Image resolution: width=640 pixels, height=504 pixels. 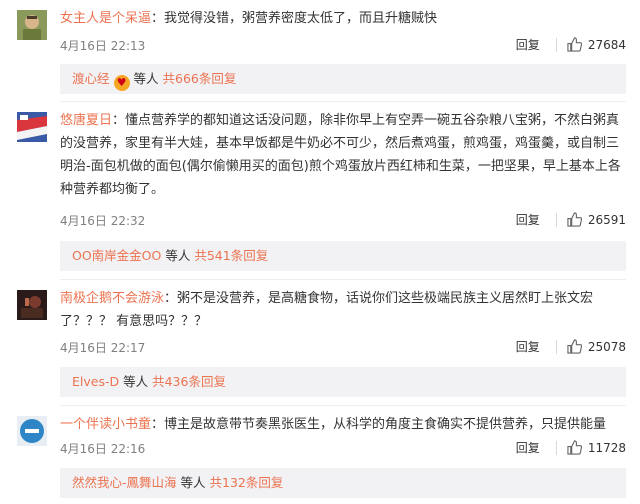 I want to click on comment-actions: 回复 26591, so click(x=571, y=219).